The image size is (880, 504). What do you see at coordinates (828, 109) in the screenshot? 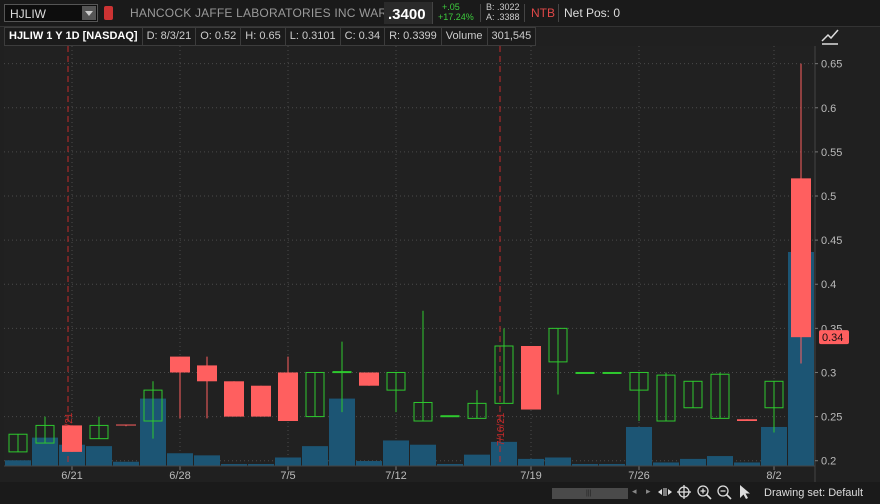
I see `y-tick-label: 0.6` at bounding box center [828, 109].